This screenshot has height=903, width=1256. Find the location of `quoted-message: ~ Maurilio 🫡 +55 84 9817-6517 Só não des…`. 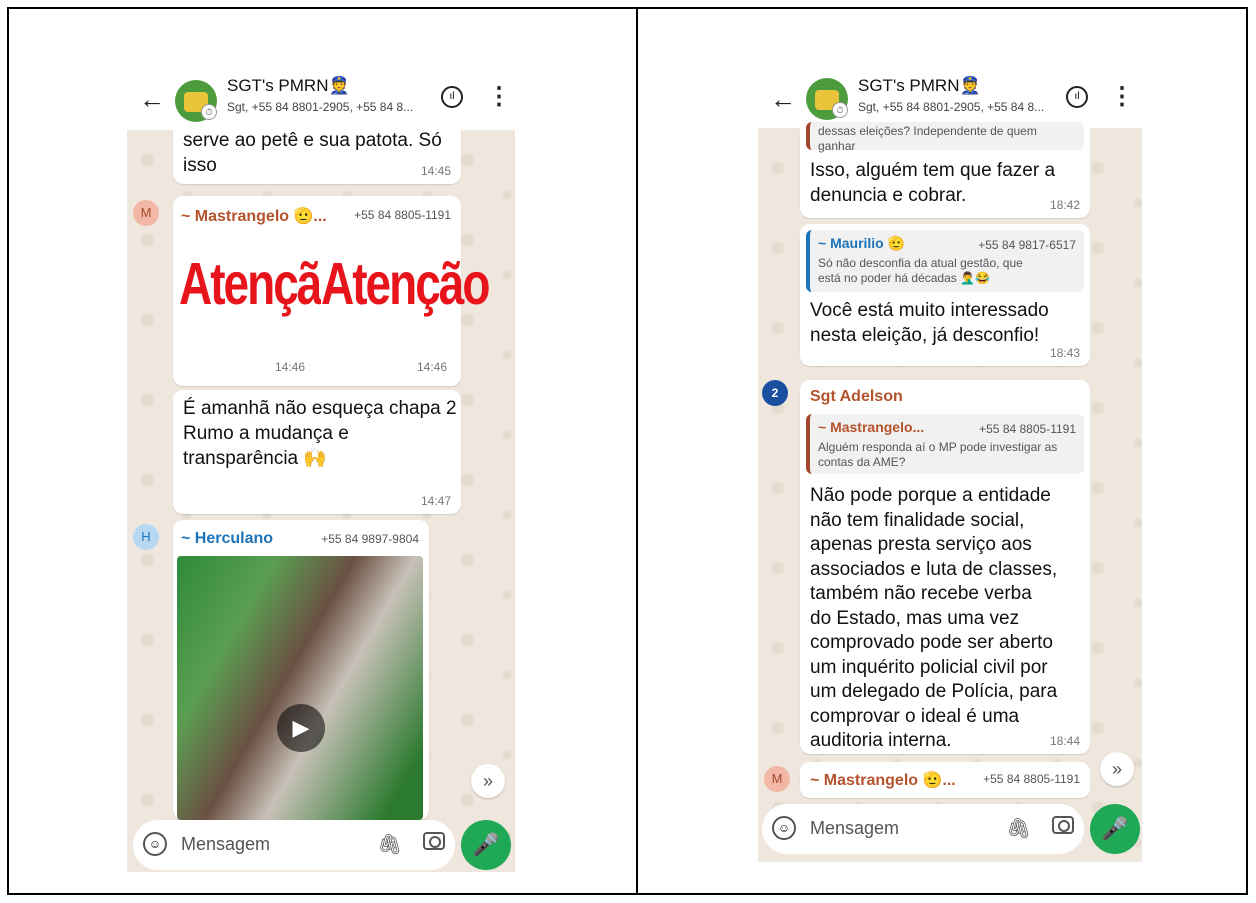

quoted-message: ~ Maurilio 🫡 +55 84 9817-6517 Só não des… is located at coordinates (945, 261).